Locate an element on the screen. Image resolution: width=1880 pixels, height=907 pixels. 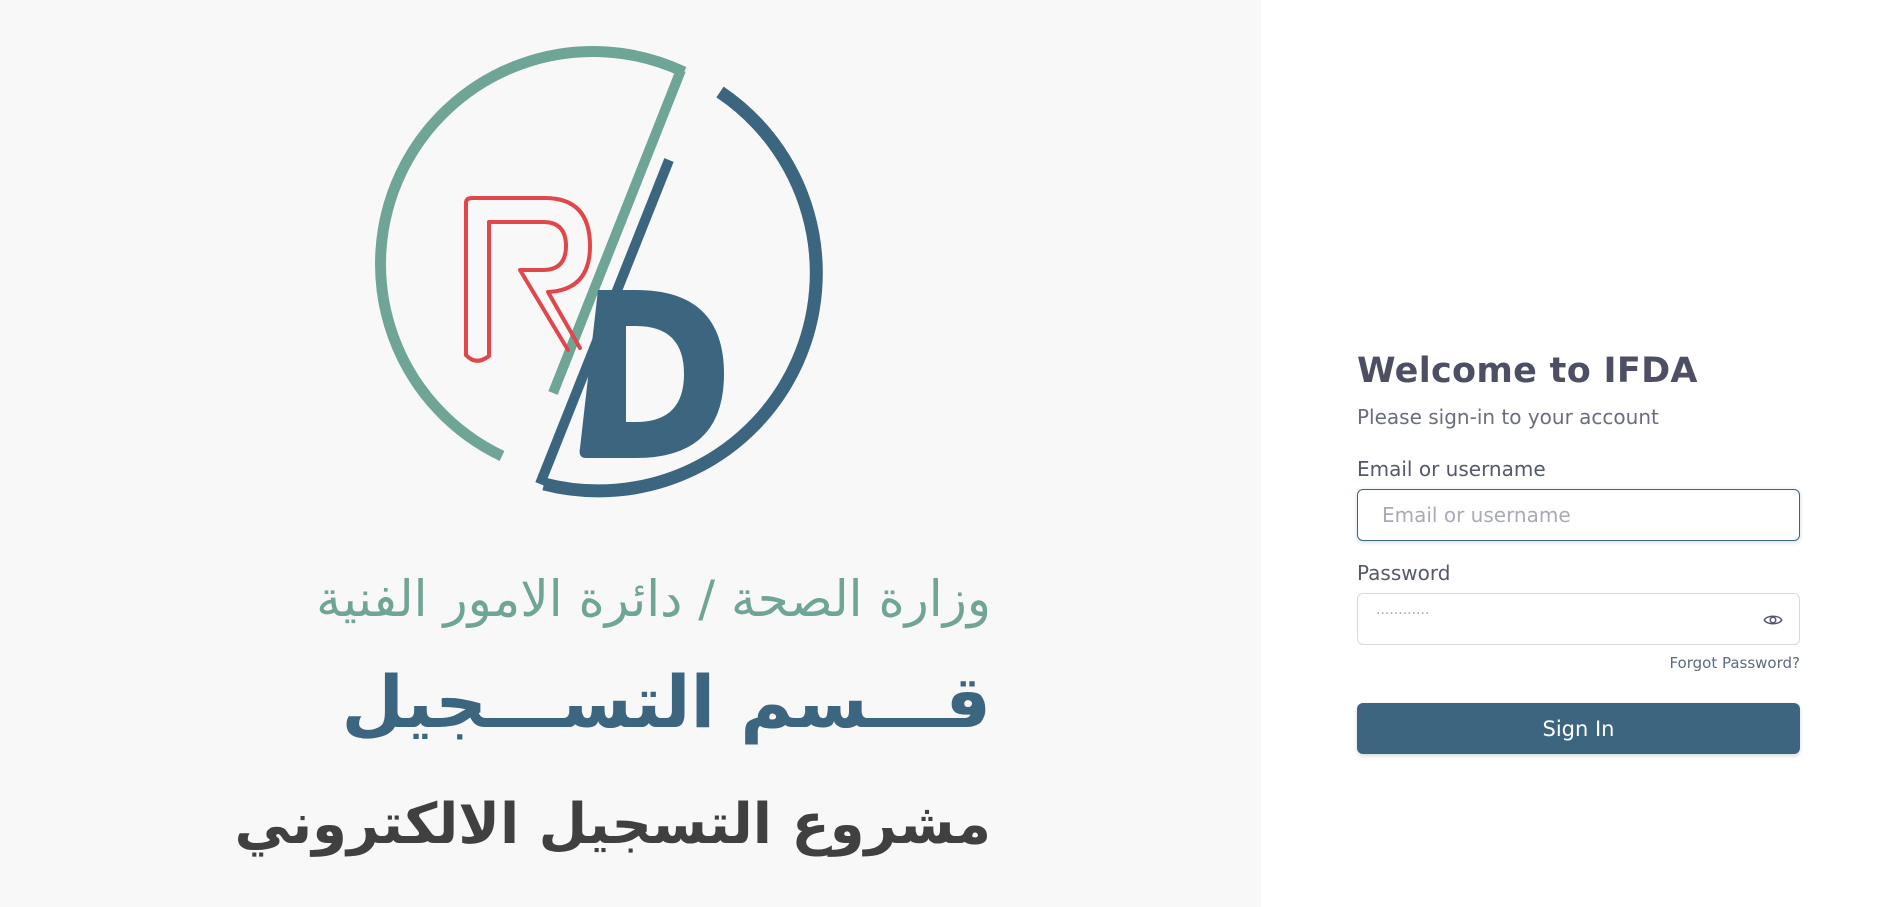
e-registration-project-text: مشروع التسجيل الالكتروني is located at coordinates (613, 824).